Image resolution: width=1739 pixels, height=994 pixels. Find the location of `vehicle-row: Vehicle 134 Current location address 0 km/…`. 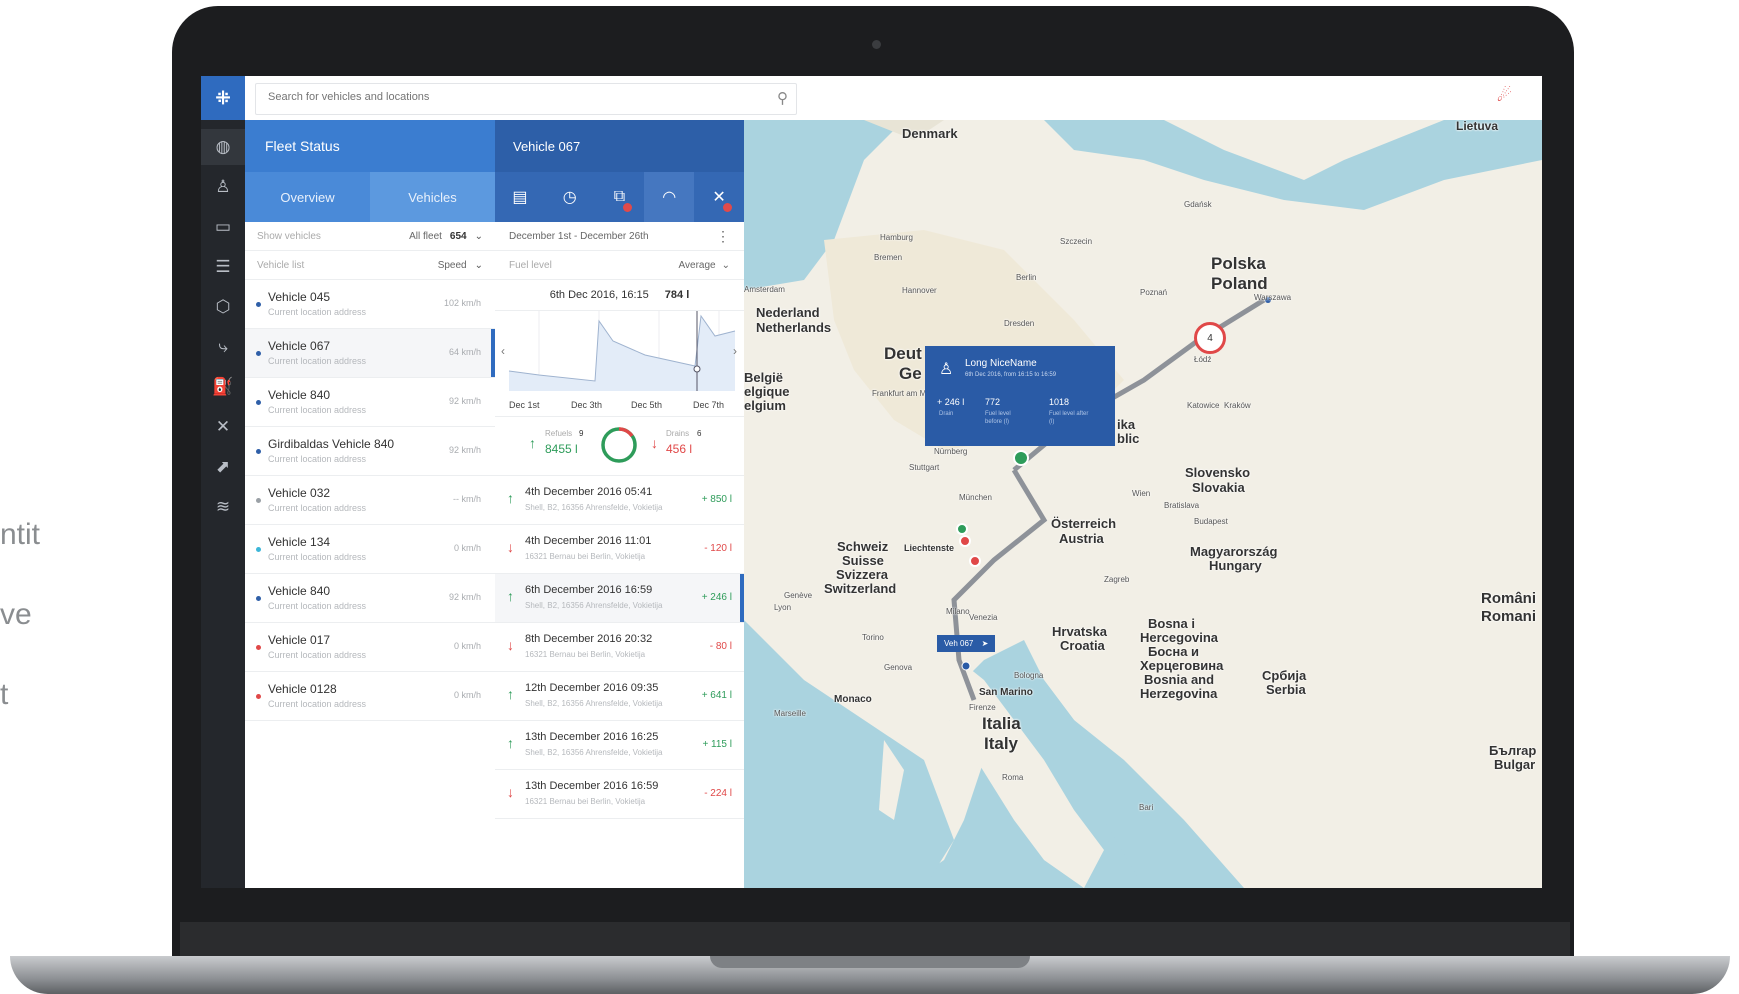

vehicle-row: Vehicle 134 Current location address 0 km/… is located at coordinates (370, 549).